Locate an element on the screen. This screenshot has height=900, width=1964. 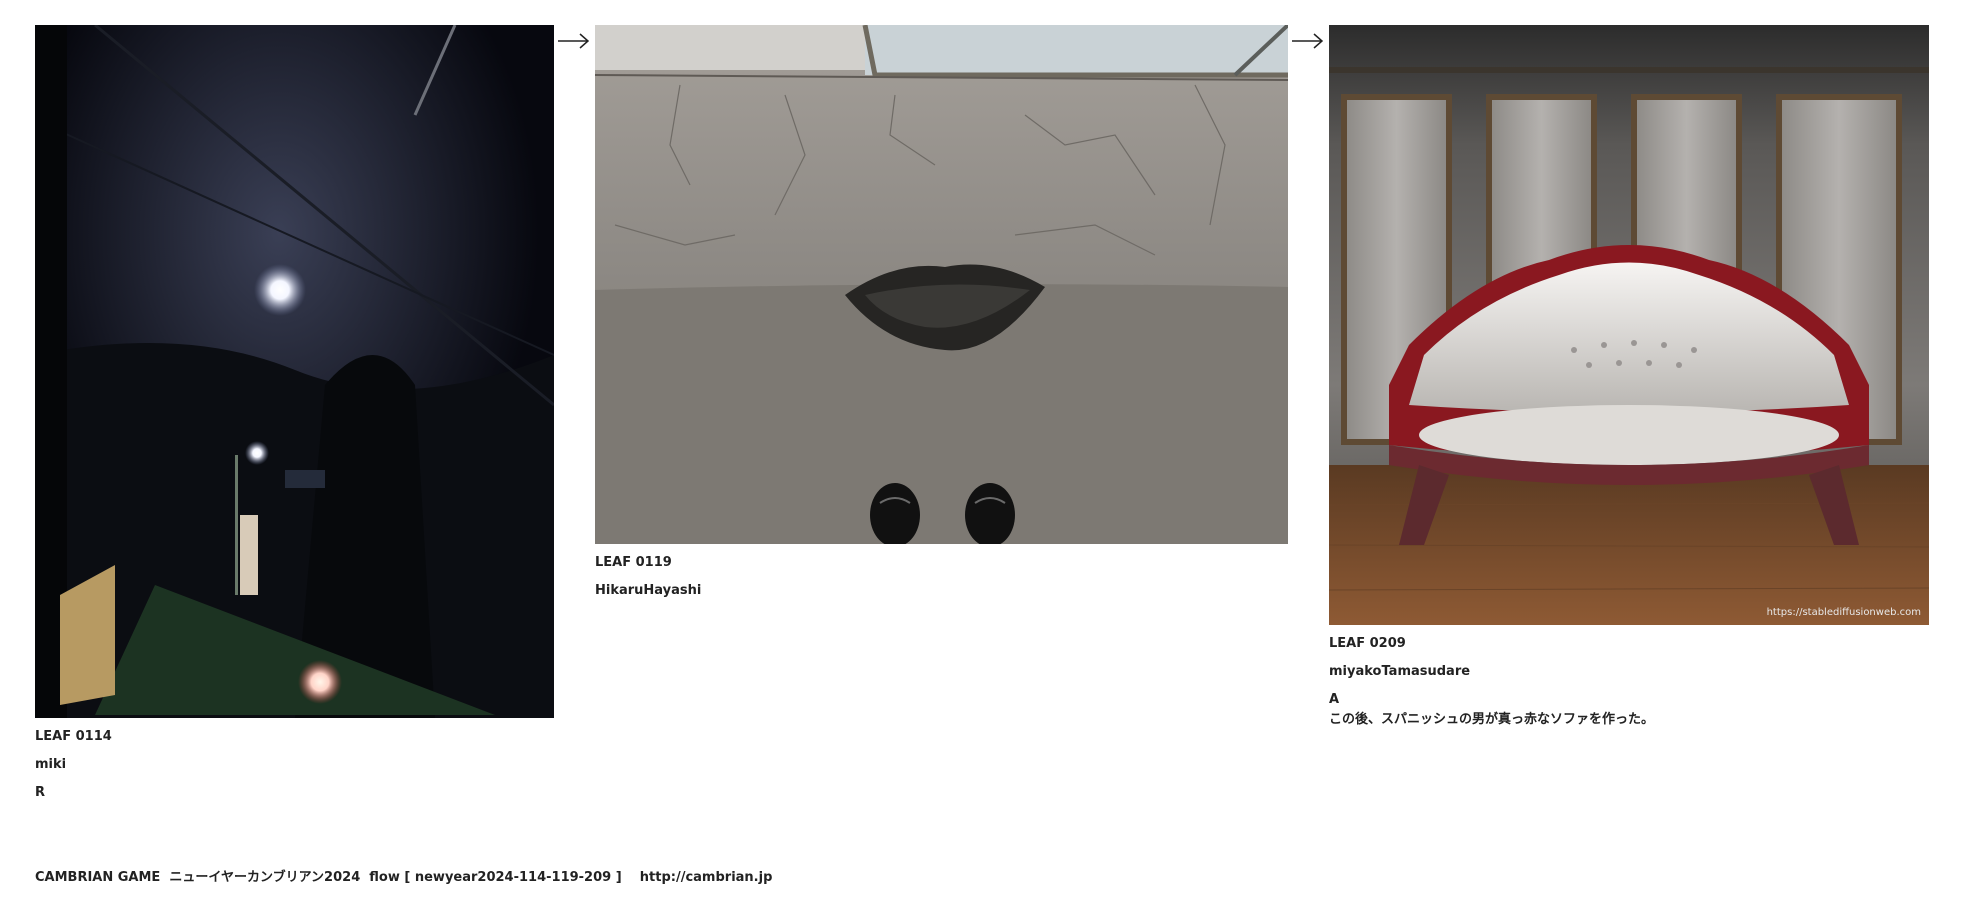
leaf-0119-caption: LEAF 0119 HikaruHayashi is located at coordinates (648, 577).